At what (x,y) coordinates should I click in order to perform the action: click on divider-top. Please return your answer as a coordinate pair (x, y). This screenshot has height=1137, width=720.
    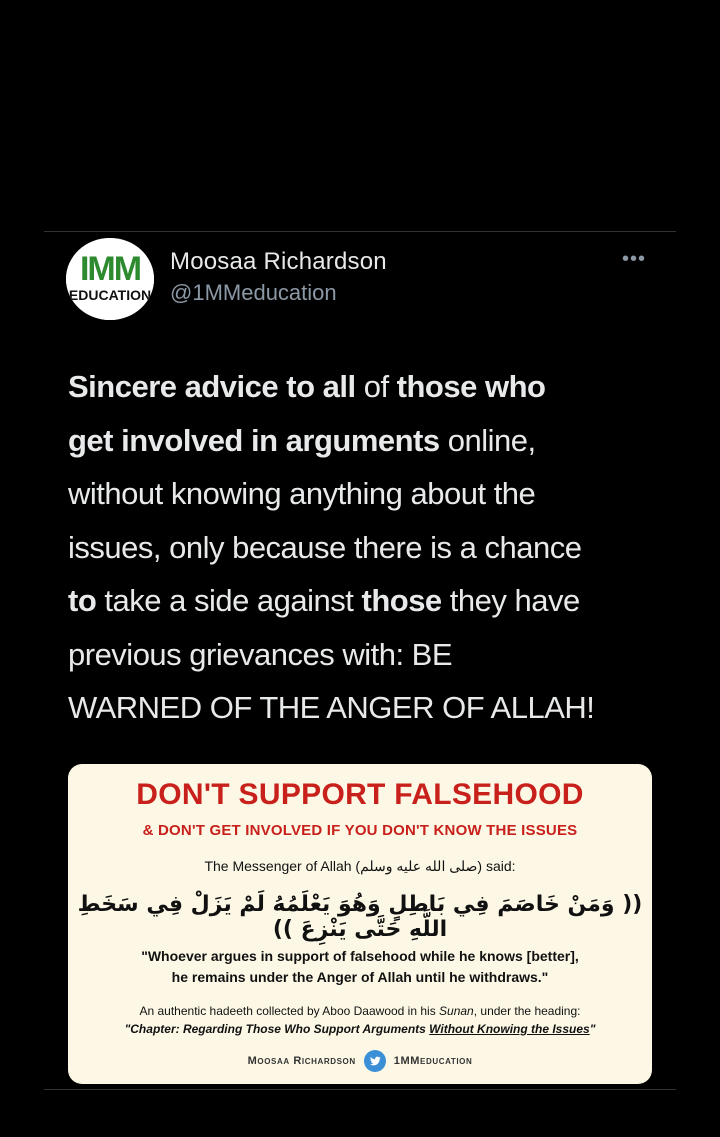
    Looking at the image, I should click on (360, 231).